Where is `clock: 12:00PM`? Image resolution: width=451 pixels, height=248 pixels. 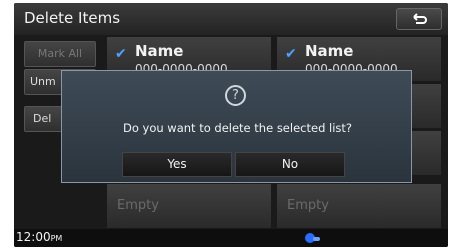 clock: 12:00PM is located at coordinates (39, 237).